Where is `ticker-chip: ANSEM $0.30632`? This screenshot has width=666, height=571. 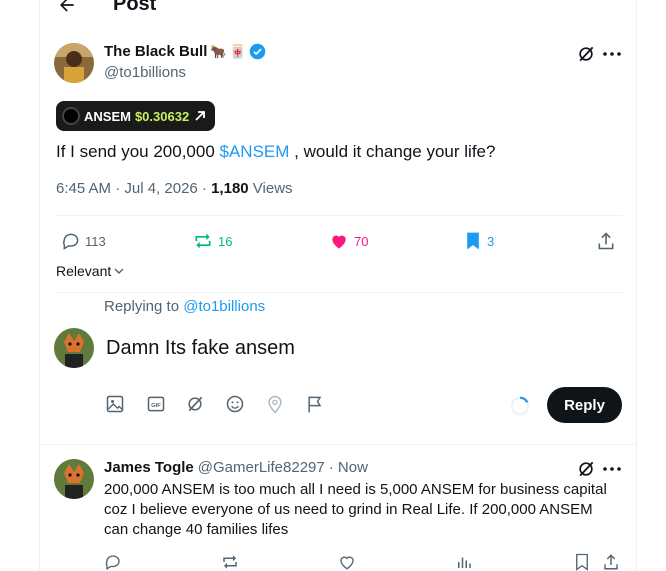 ticker-chip: ANSEM $0.30632 is located at coordinates (136, 116).